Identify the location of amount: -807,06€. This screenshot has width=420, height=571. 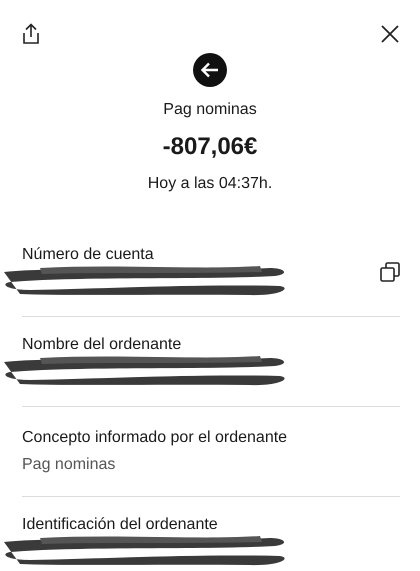
(210, 147).